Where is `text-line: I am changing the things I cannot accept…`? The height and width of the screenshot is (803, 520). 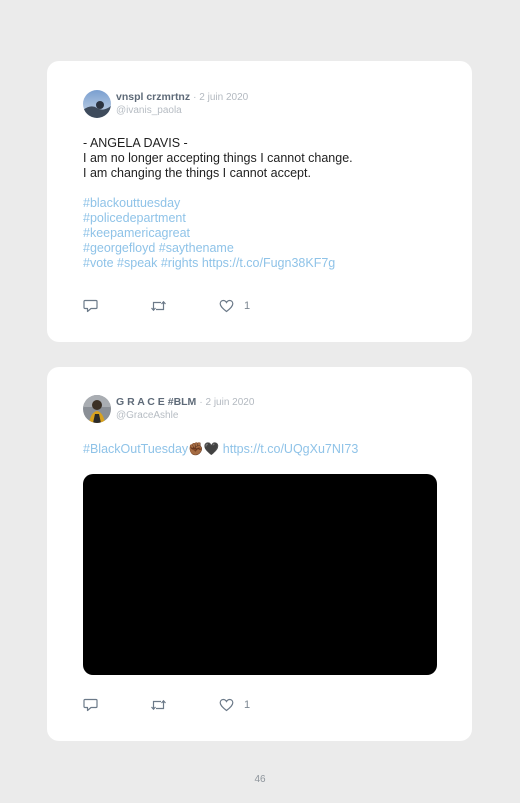
text-line: I am changing the things I cannot accept… is located at coordinates (197, 173).